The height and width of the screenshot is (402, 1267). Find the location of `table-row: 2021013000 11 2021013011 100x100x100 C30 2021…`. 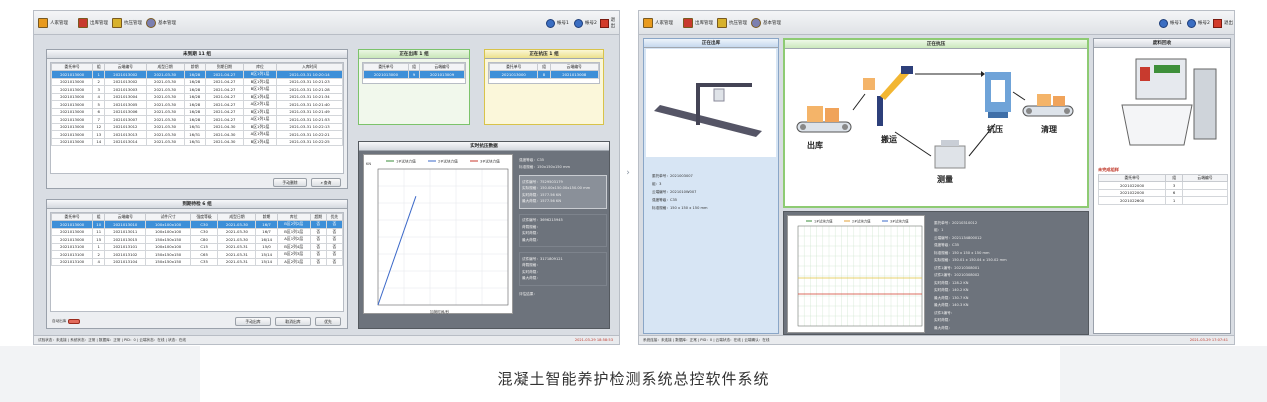

table-row: 2021013000 11 2021013011 100x100x100 C30 2021… is located at coordinates (197, 231).